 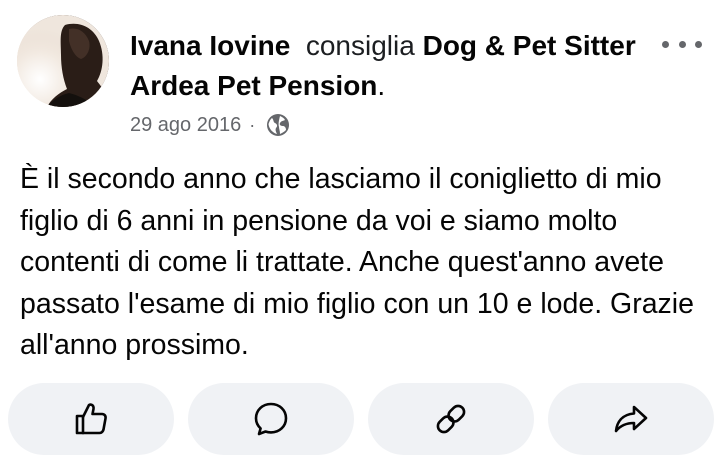 I want to click on comment-icon, so click(x=271, y=419).